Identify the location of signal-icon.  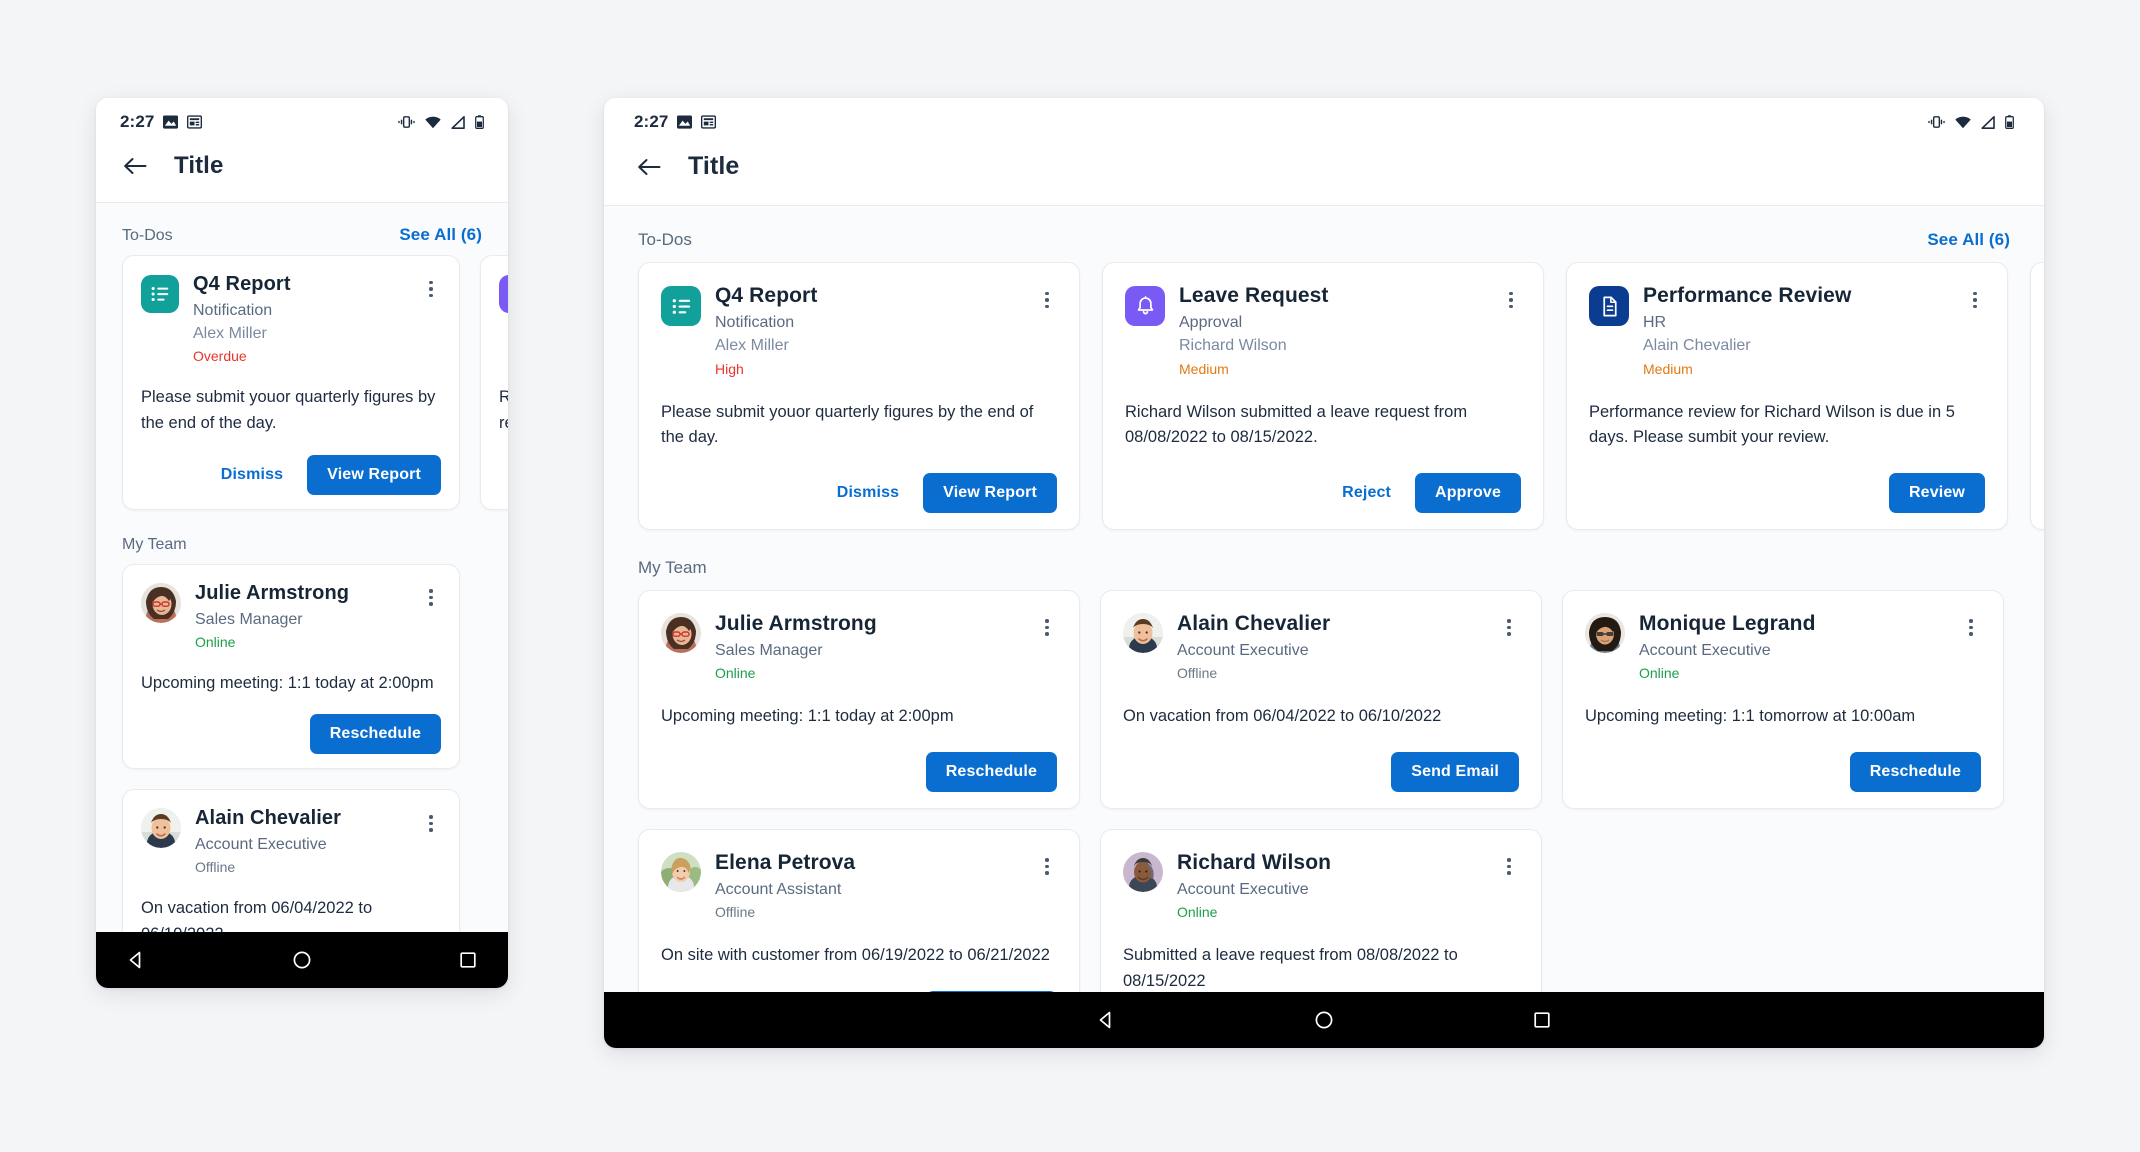
(1988, 122).